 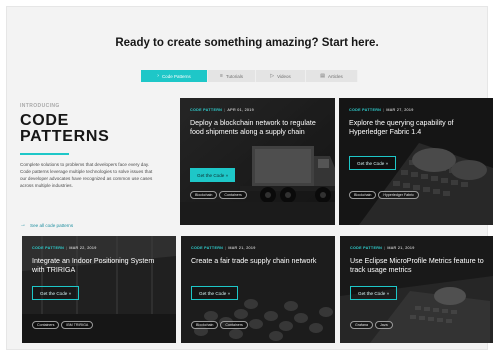 I want to click on see-all-code-patterns-link: → See all code patterns, so click(x=46, y=225).